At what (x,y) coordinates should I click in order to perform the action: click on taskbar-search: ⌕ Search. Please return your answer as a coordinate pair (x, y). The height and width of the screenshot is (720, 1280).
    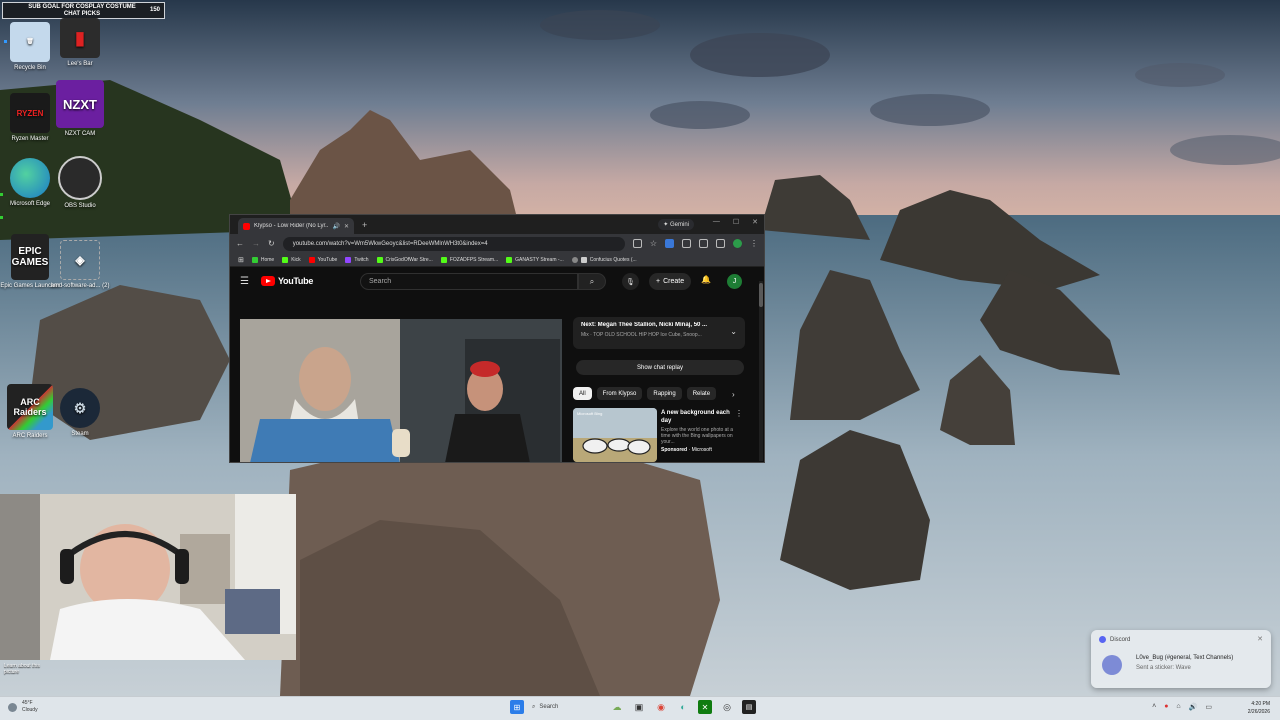
    Looking at the image, I should click on (567, 707).